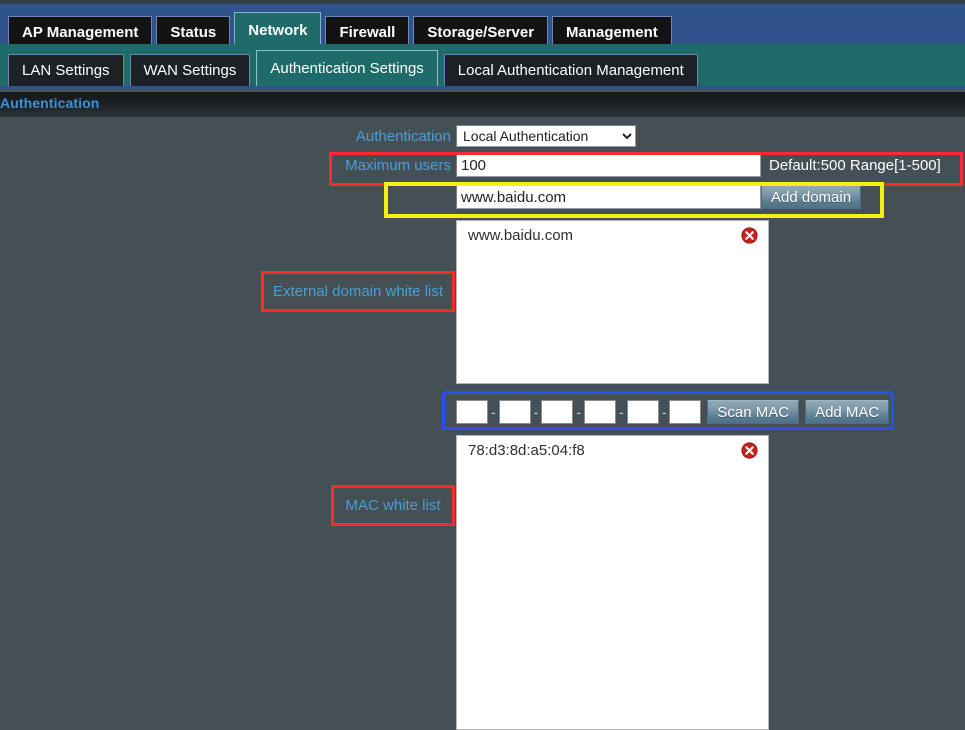  I want to click on add-domain-row: Add domain, so click(659, 197).